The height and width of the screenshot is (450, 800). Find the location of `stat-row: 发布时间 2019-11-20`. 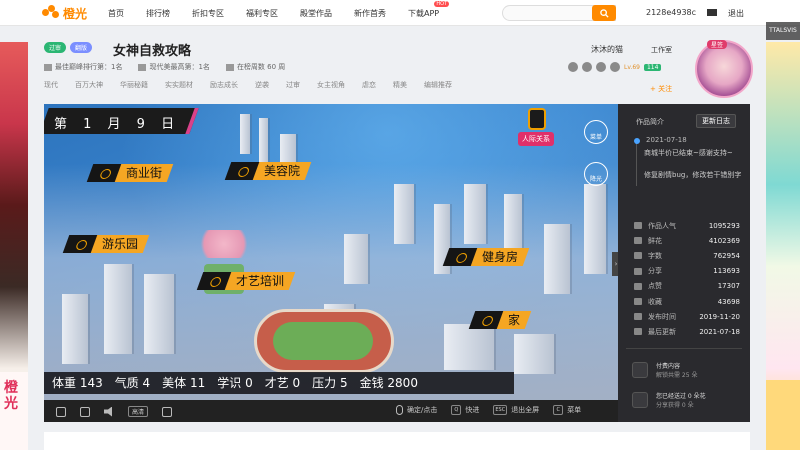

stat-row: 发布时间 2019-11-20 is located at coordinates (687, 316).